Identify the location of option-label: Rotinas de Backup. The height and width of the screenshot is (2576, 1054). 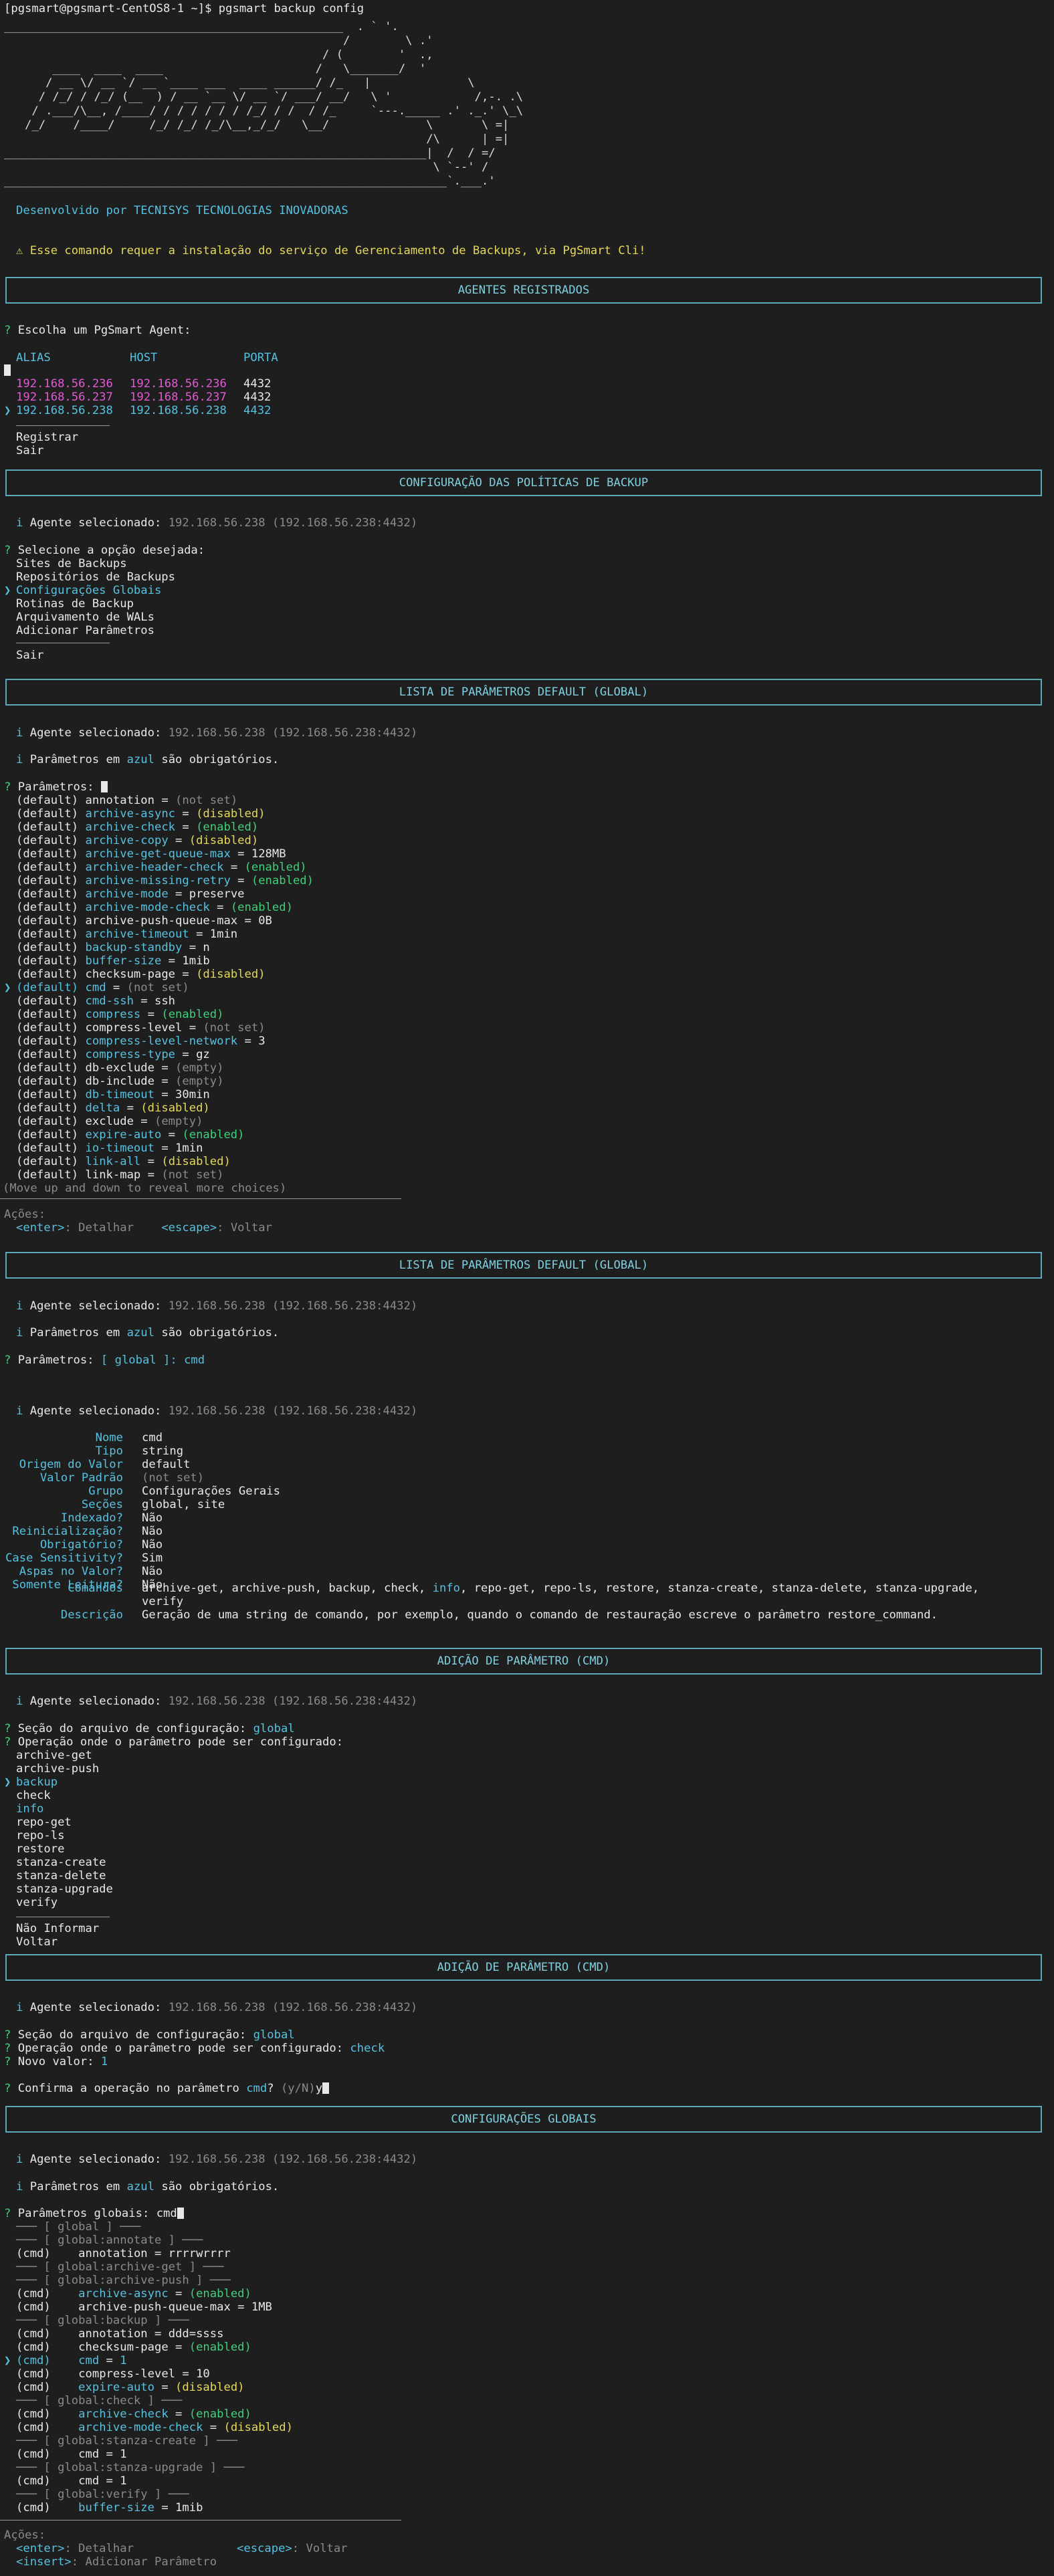
(75, 604).